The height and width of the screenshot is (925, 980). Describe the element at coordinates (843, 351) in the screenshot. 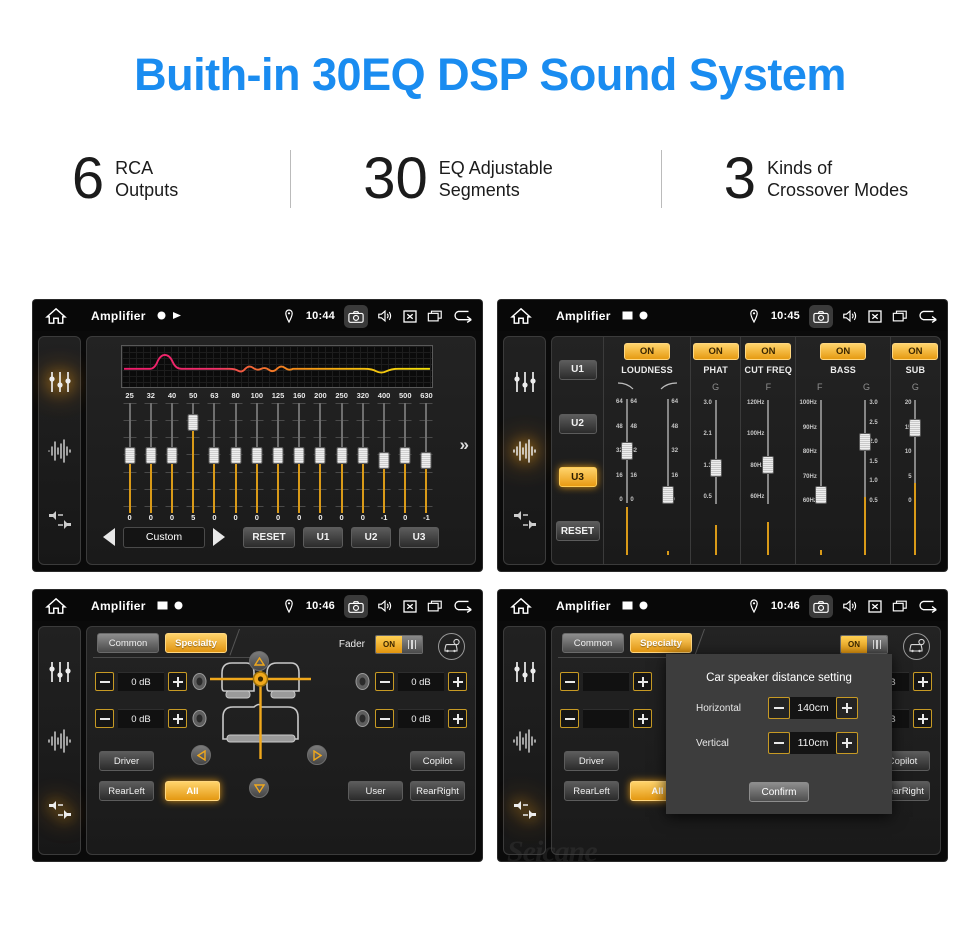

I see `bass-on-button: ON` at that location.